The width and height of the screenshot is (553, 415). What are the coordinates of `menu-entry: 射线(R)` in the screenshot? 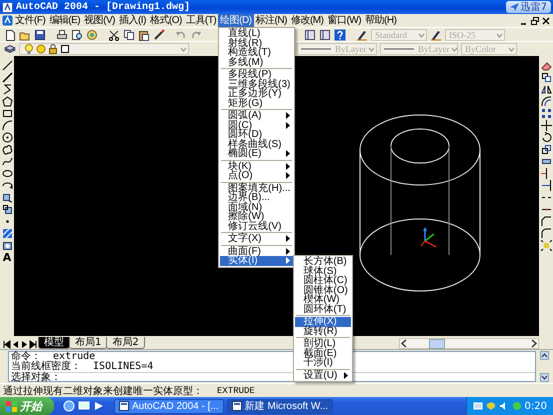 It's located at (257, 43).